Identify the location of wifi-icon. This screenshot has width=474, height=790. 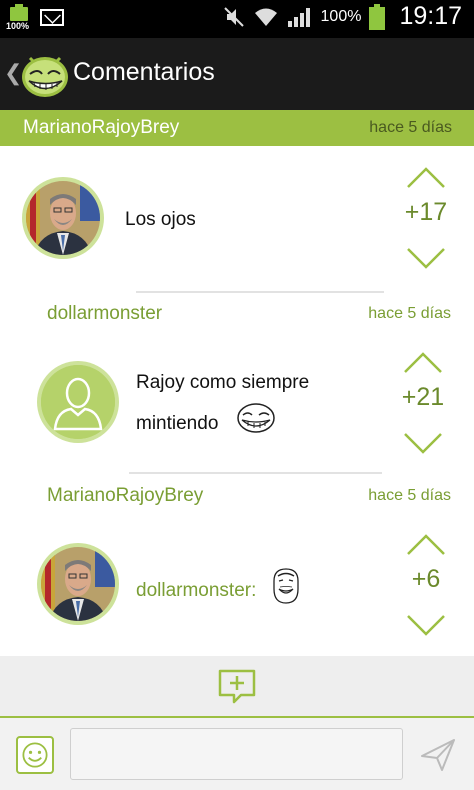
(265, 17).